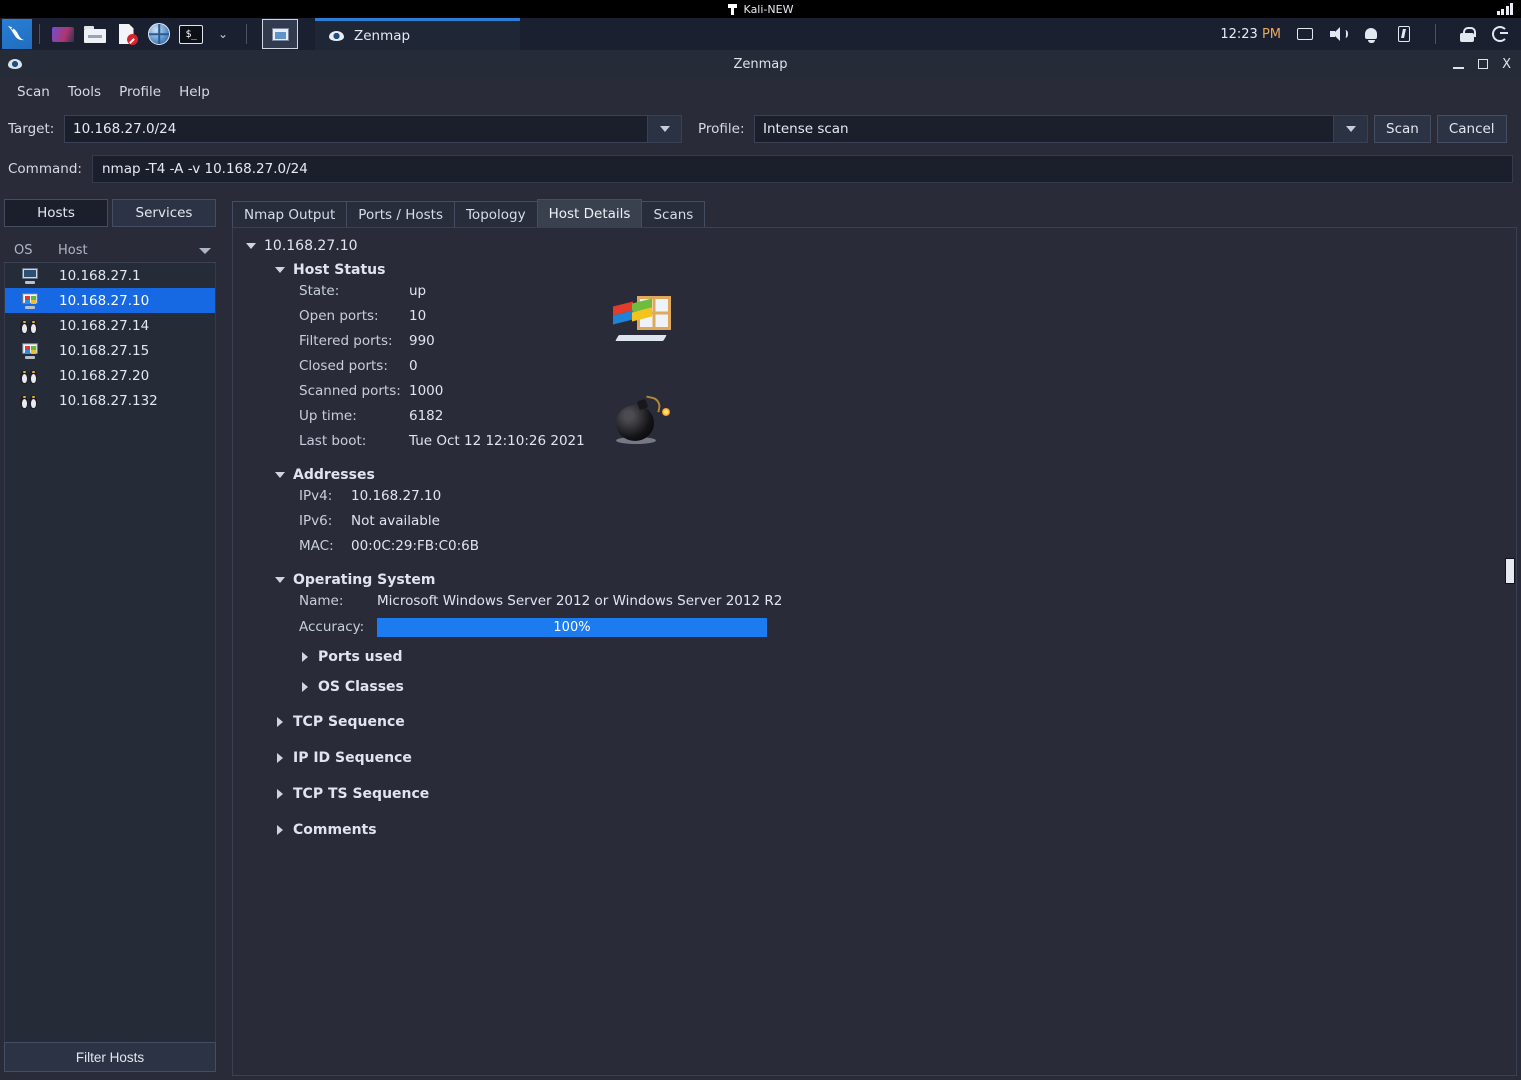 The height and width of the screenshot is (1080, 1521). I want to click on display-icon, so click(1305, 34).